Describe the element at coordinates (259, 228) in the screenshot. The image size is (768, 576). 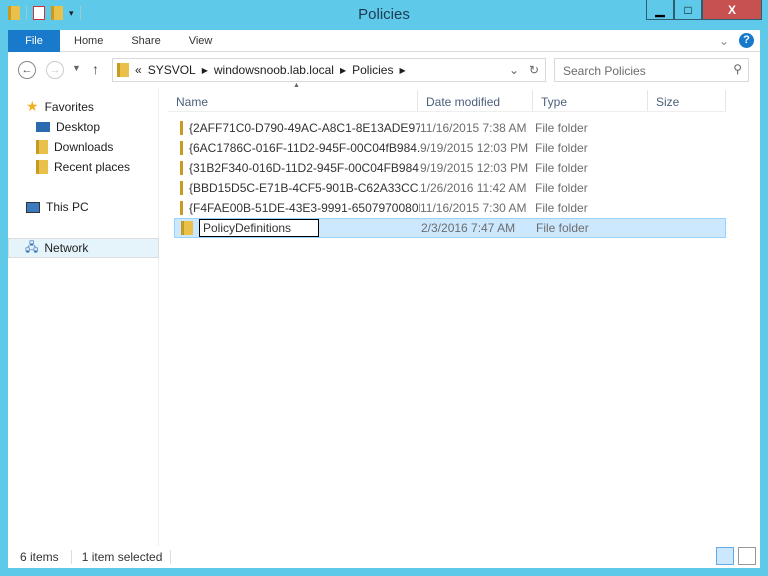
I see `rename-input: PolicyDefinitions` at that location.